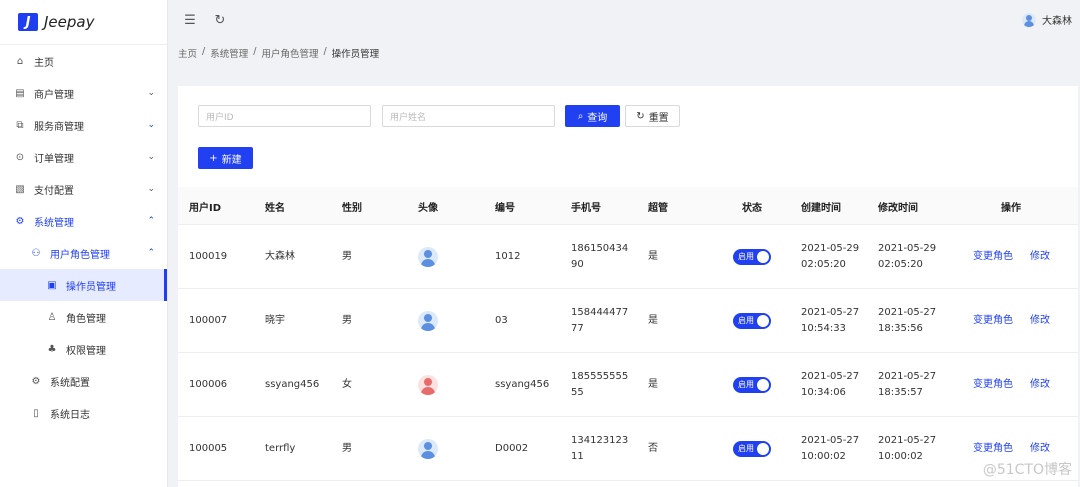 Image resolution: width=1080 pixels, height=487 pixels. Describe the element at coordinates (907, 320) in the screenshot. I see `cell-updated: 2021-05-27 18:35:56` at that location.